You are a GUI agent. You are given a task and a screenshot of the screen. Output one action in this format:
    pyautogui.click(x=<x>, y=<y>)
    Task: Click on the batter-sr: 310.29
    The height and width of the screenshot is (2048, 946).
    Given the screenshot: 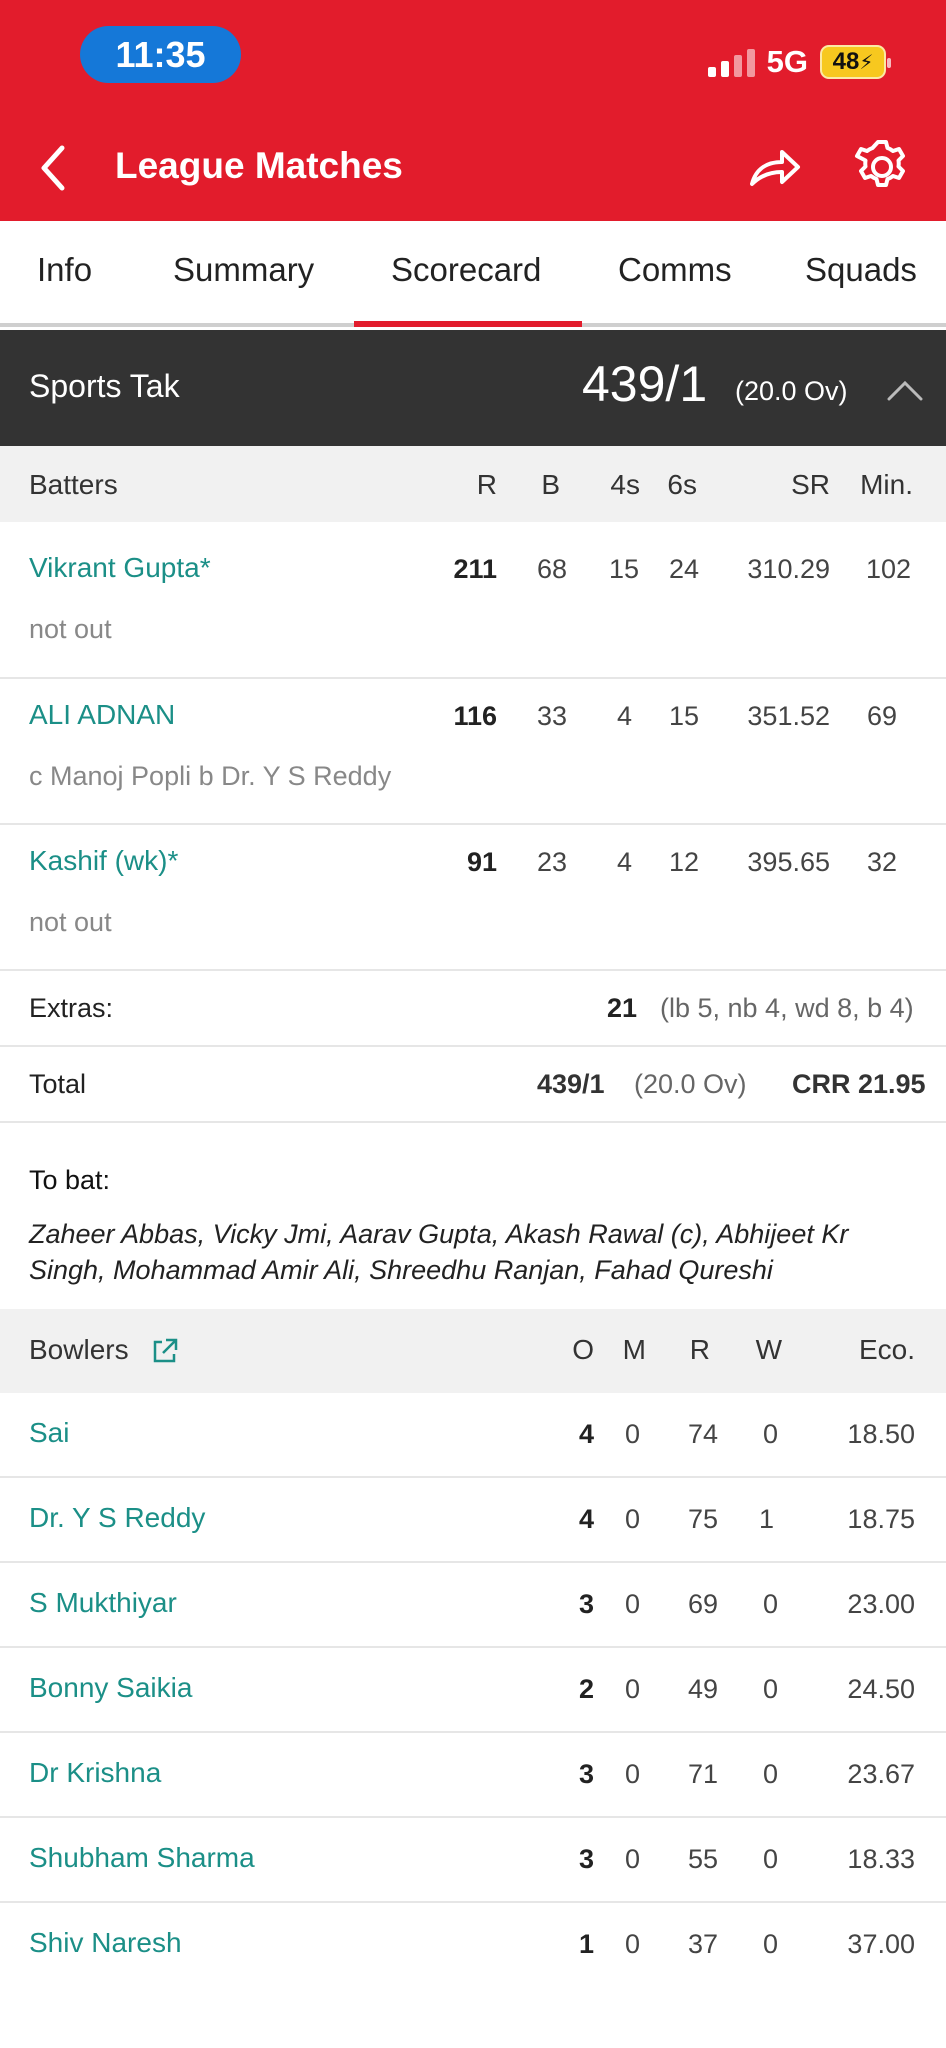 What is the action you would take?
    pyautogui.click(x=788, y=569)
    